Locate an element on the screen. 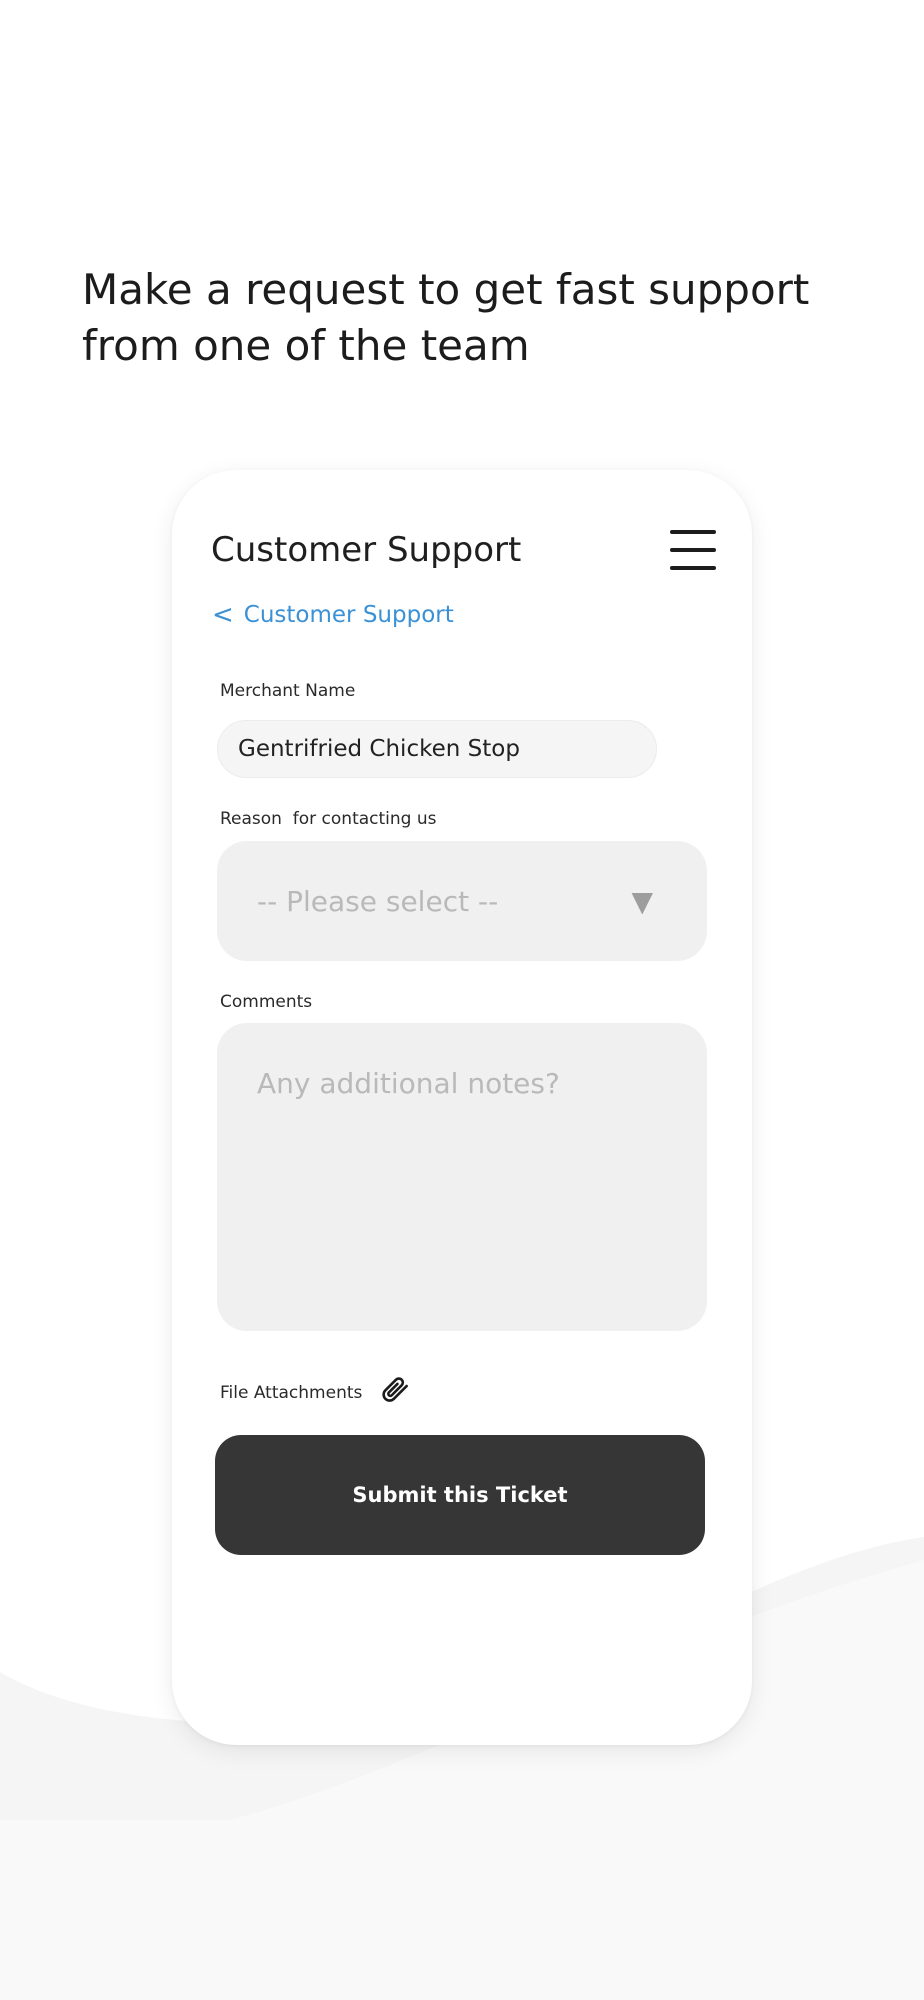  merchant-name-field: Gentrifried Chicken Stop is located at coordinates (437, 749).